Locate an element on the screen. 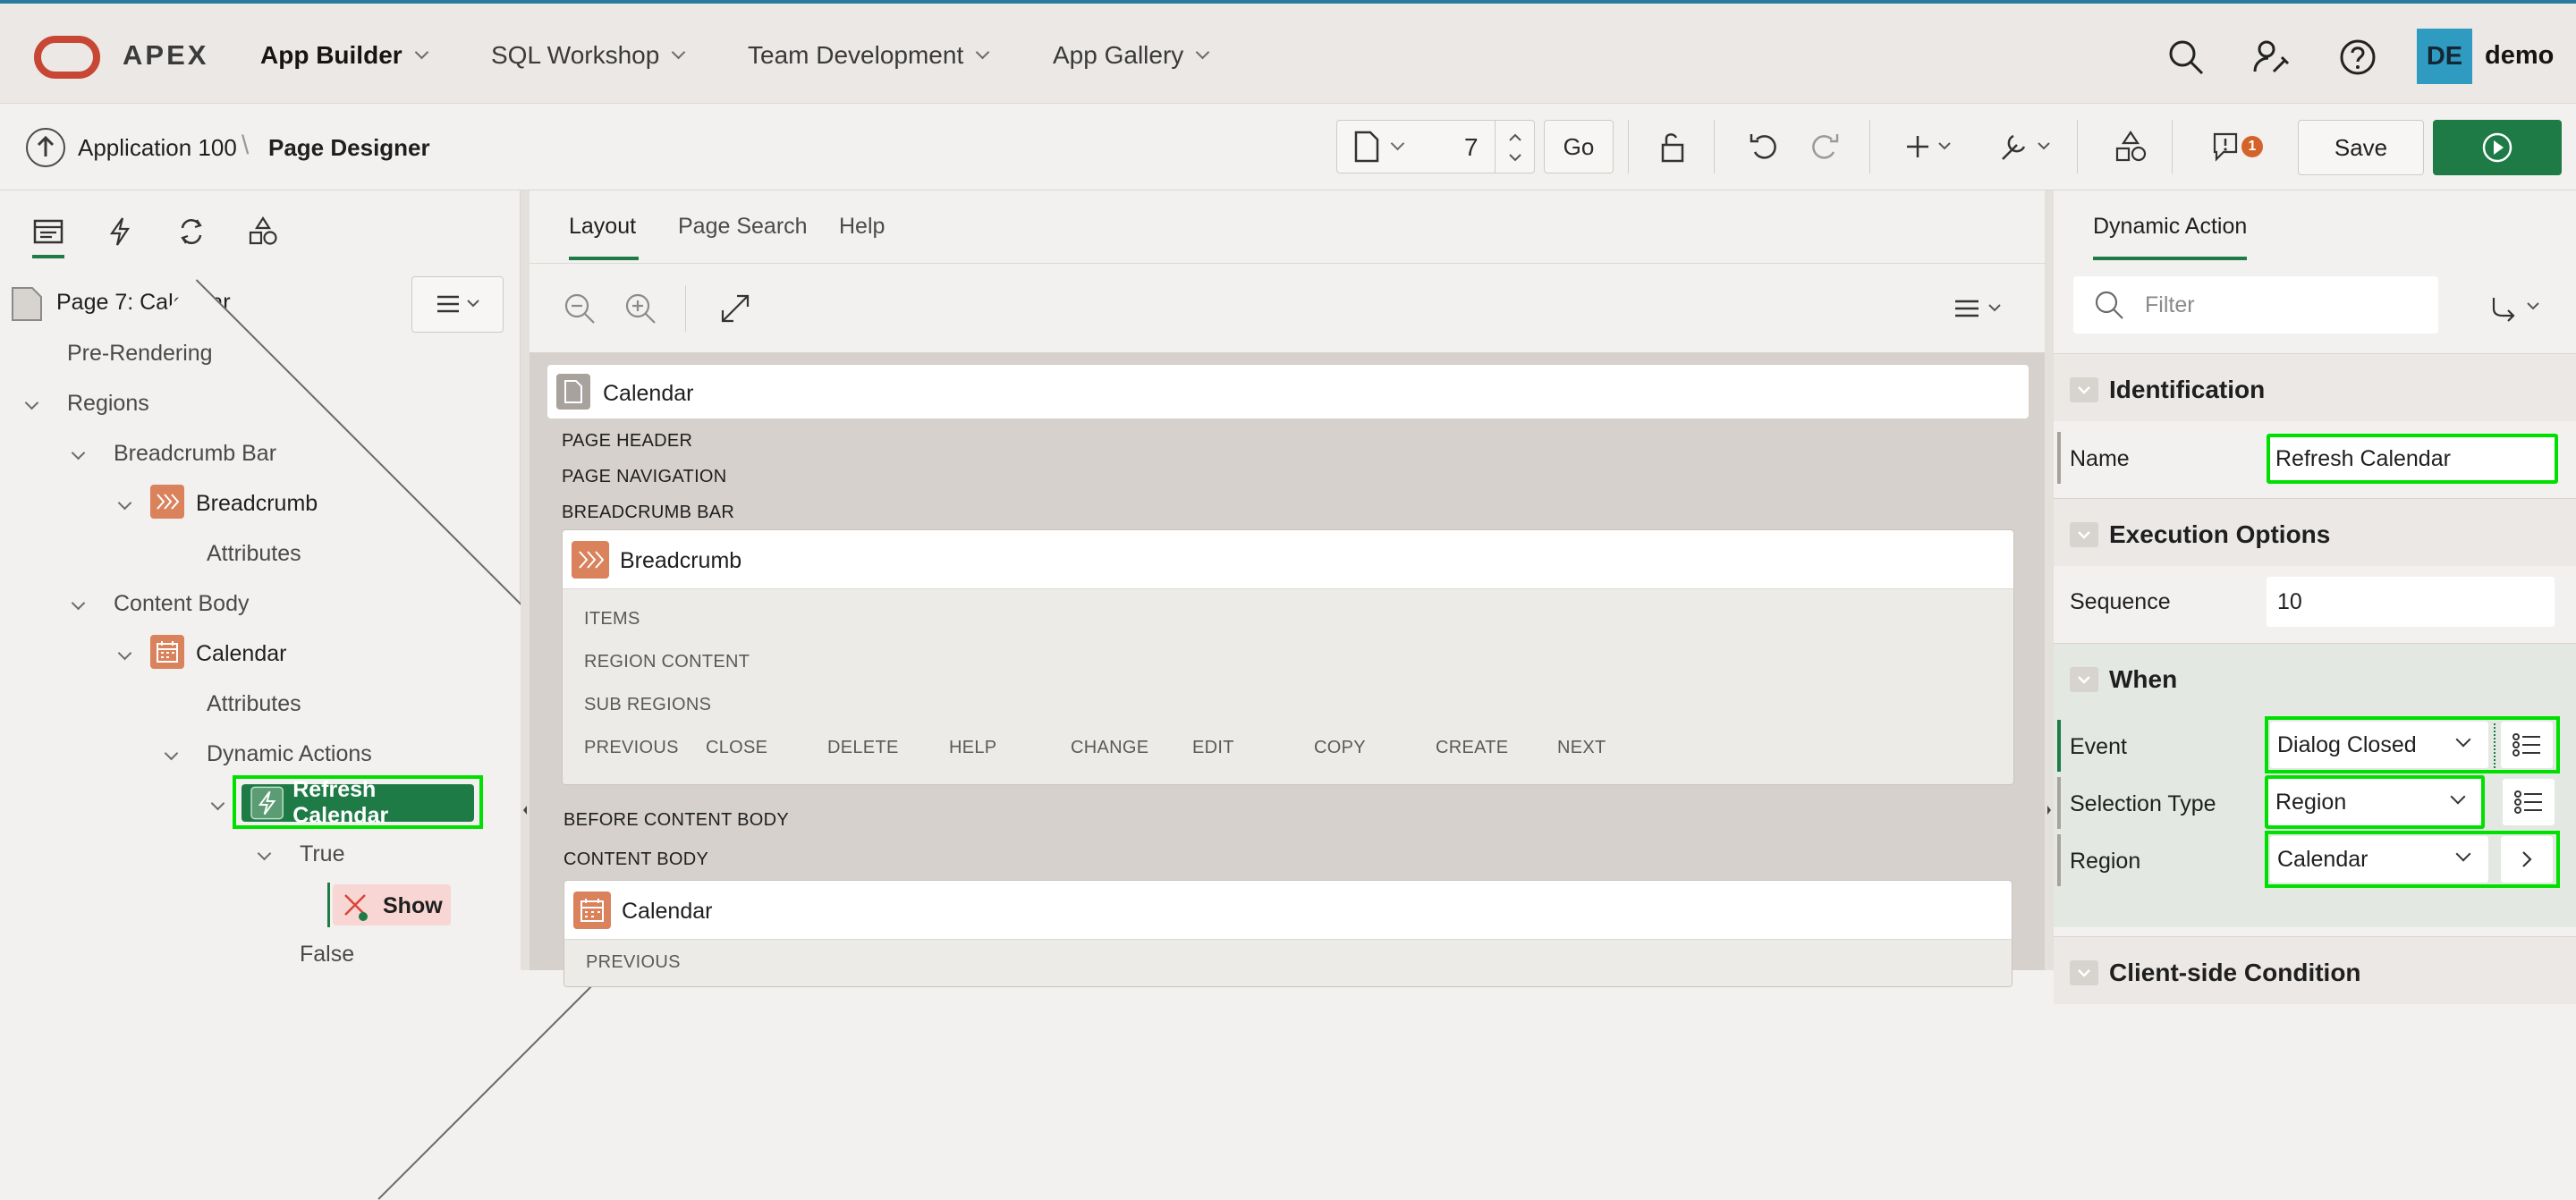  up-arrow-icon is located at coordinates (45, 148).